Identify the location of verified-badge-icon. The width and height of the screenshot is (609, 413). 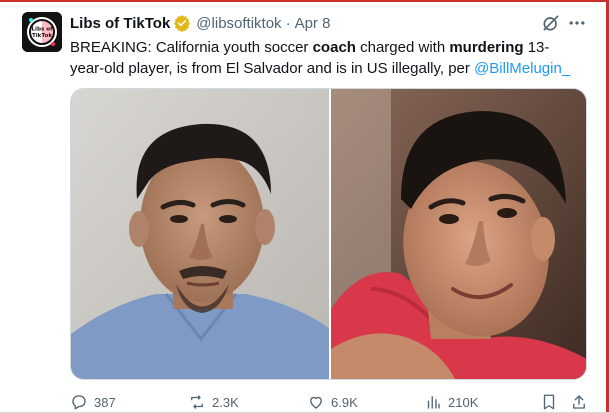
(182, 23).